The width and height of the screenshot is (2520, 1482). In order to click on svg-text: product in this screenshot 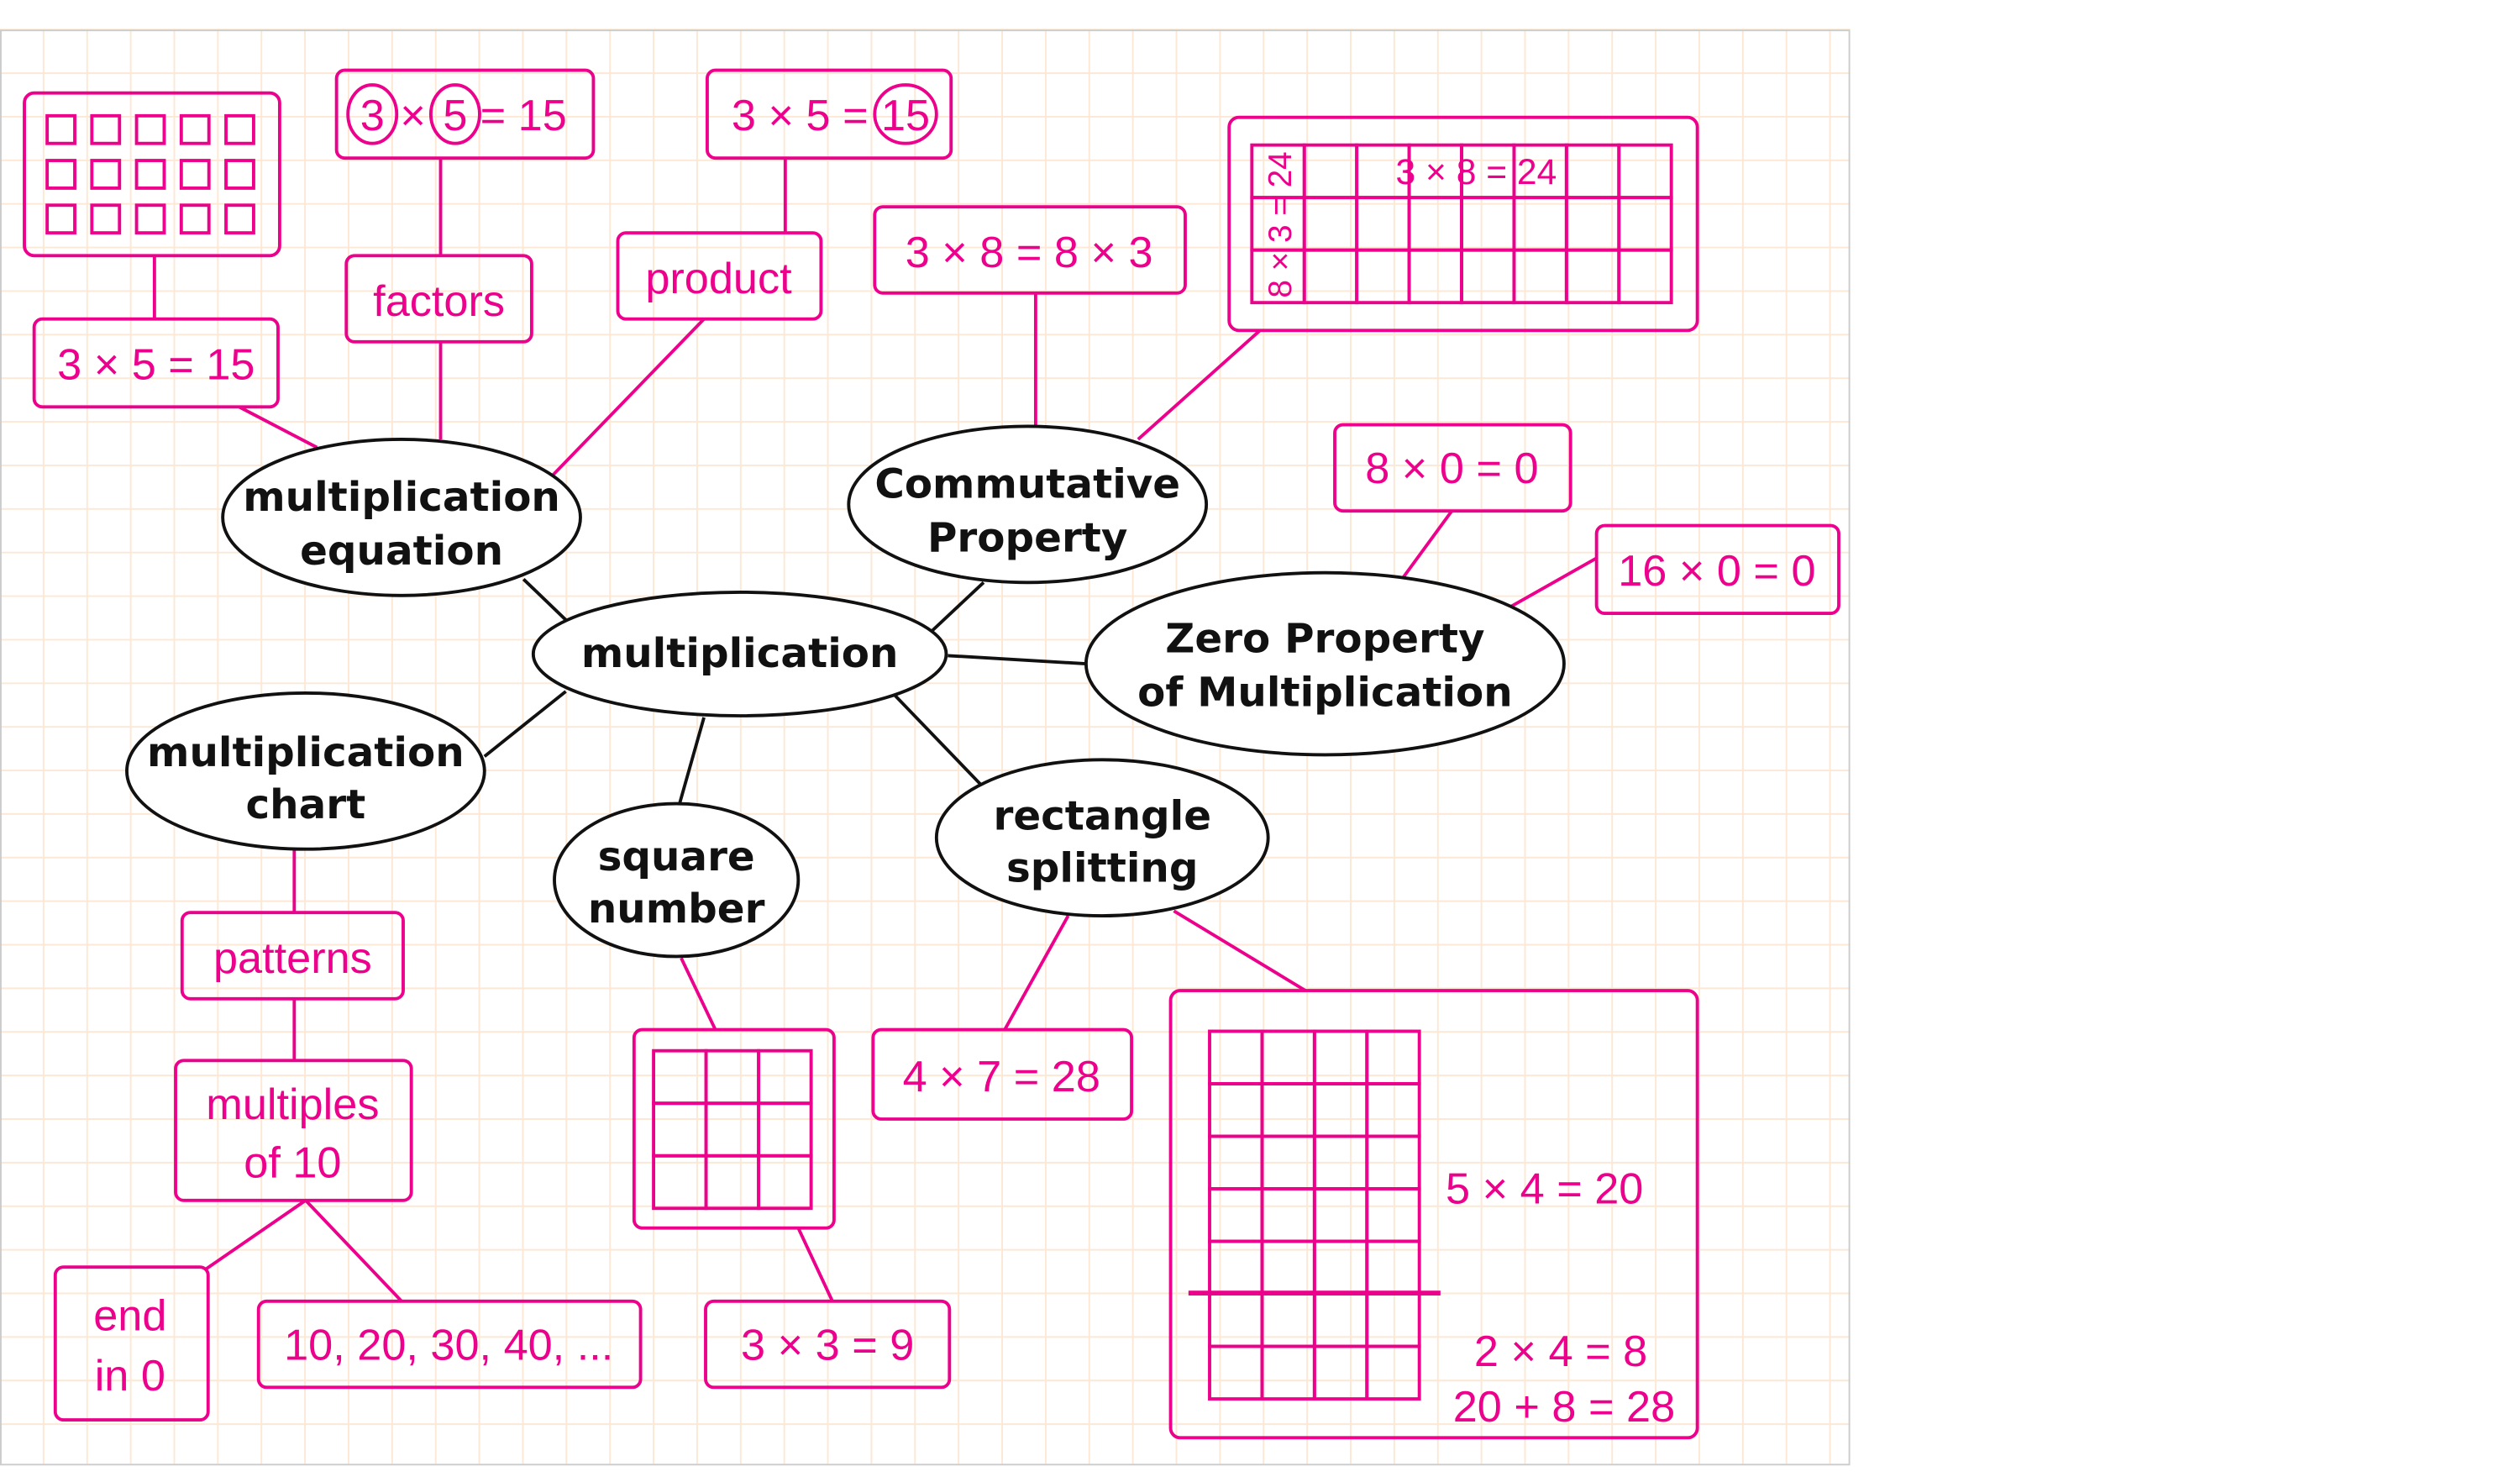, I will do `click(718, 279)`.